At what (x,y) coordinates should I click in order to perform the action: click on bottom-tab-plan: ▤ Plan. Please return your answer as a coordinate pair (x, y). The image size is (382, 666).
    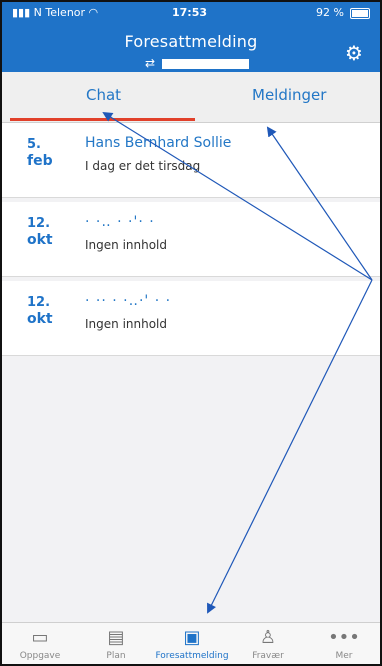
    Looking at the image, I should click on (116, 643).